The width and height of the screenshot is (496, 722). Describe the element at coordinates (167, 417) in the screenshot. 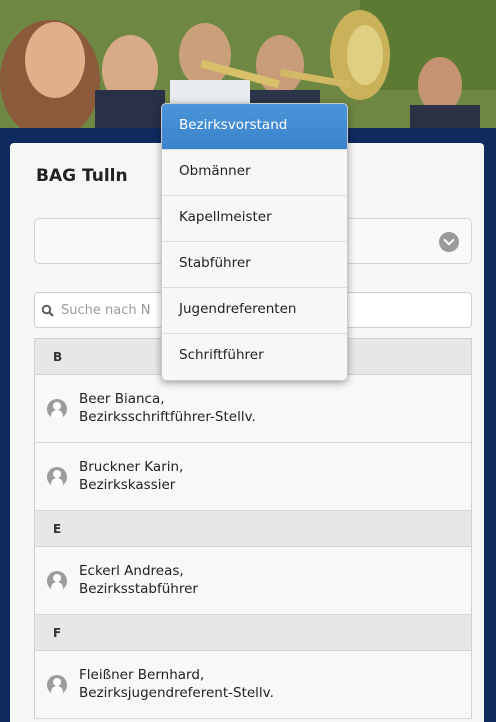

I see `member-role: Bezirksschriftführer-Stellv.` at that location.